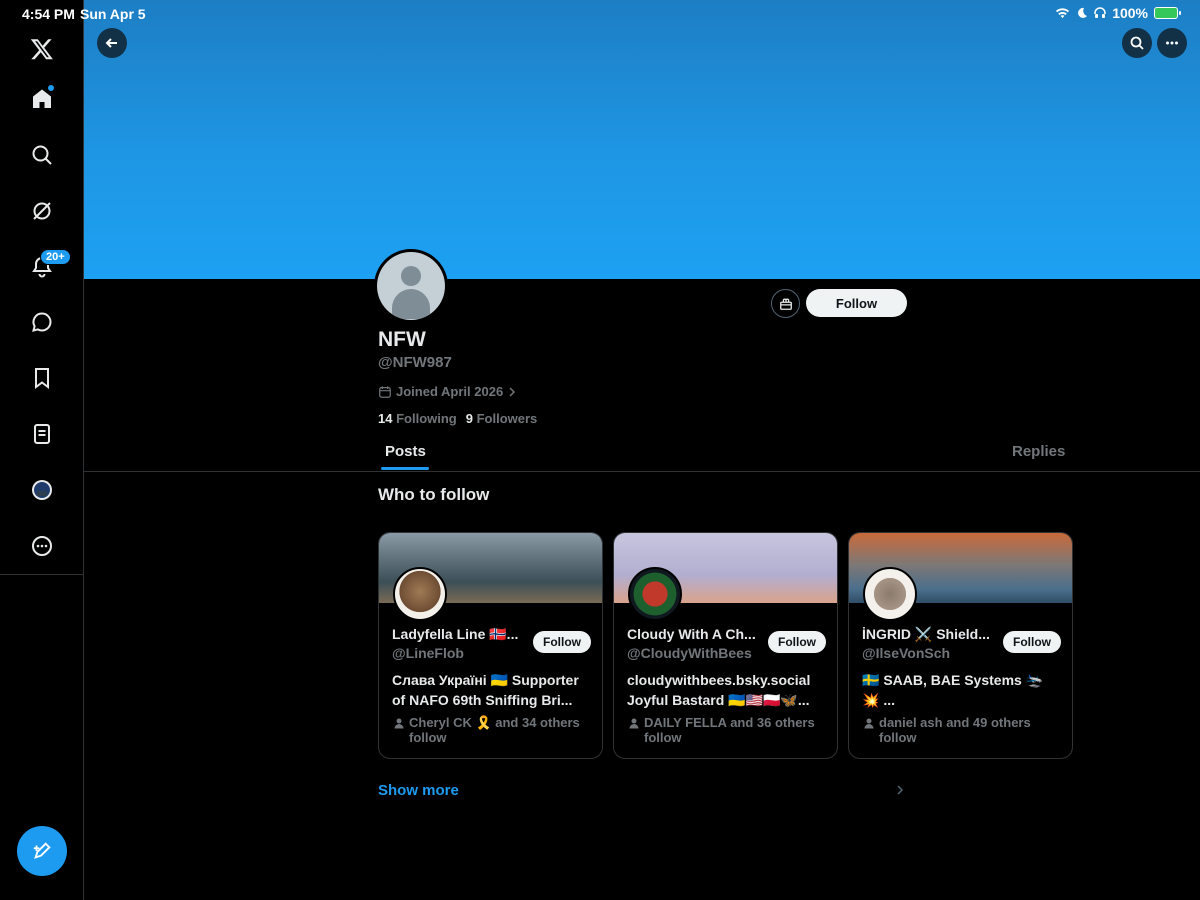 Image resolution: width=1200 pixels, height=900 pixels. I want to click on back-button, so click(112, 43).